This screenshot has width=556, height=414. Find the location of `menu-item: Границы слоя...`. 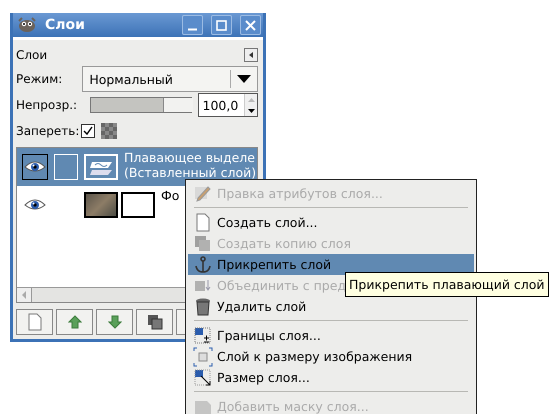

menu-item: Границы слоя... is located at coordinates (255, 335).